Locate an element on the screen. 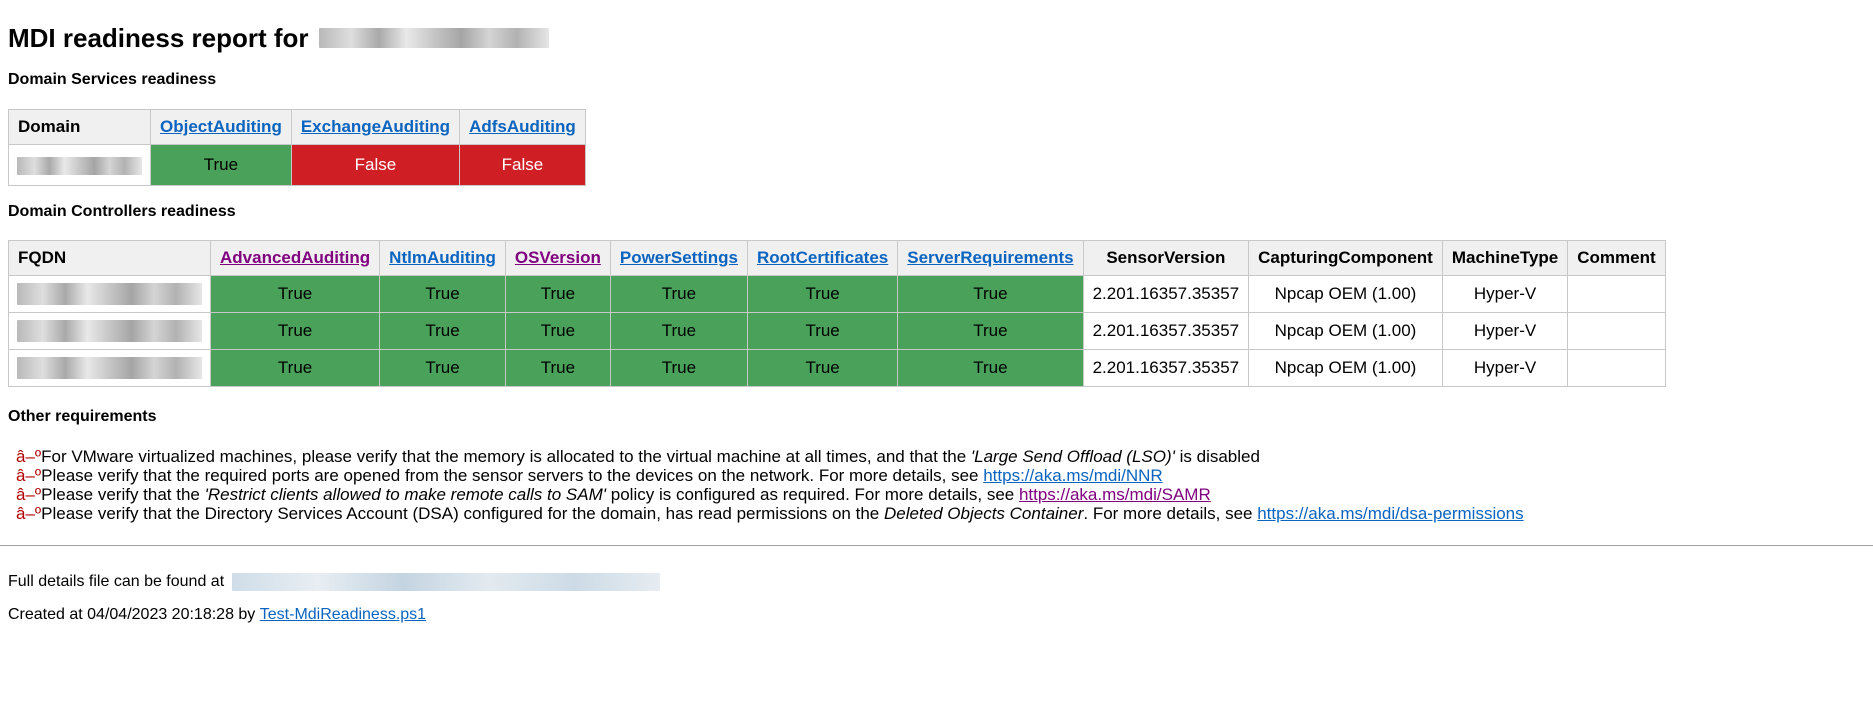 Image resolution: width=1873 pixels, height=702 pixels. power-settings-link: PowerSettings is located at coordinates (679, 257).